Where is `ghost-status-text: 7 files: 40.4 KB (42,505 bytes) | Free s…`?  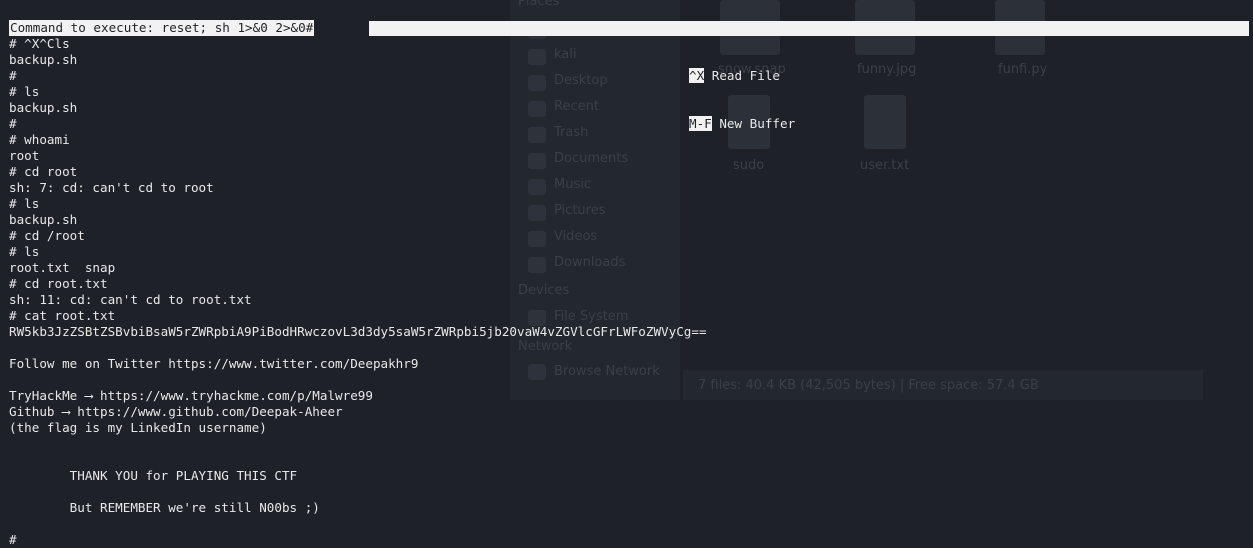
ghost-status-text: 7 files: 40.4 KB (42,505 bytes) | Free s… is located at coordinates (868, 385).